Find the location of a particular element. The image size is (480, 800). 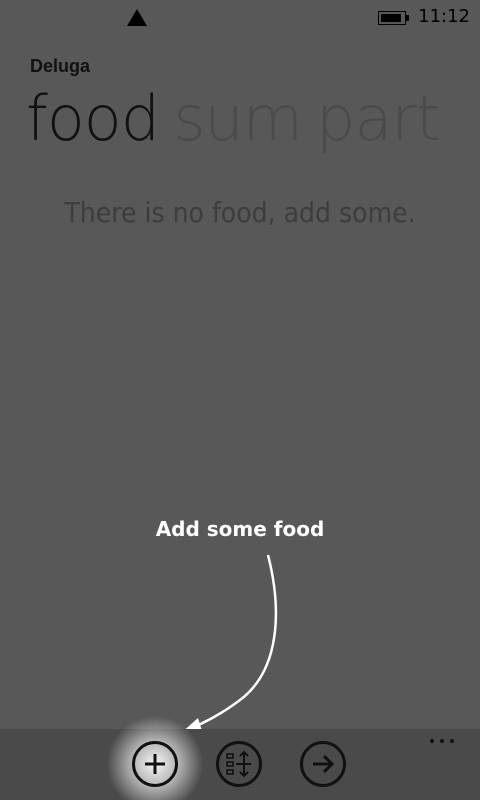

app-bar is located at coordinates (240, 757).